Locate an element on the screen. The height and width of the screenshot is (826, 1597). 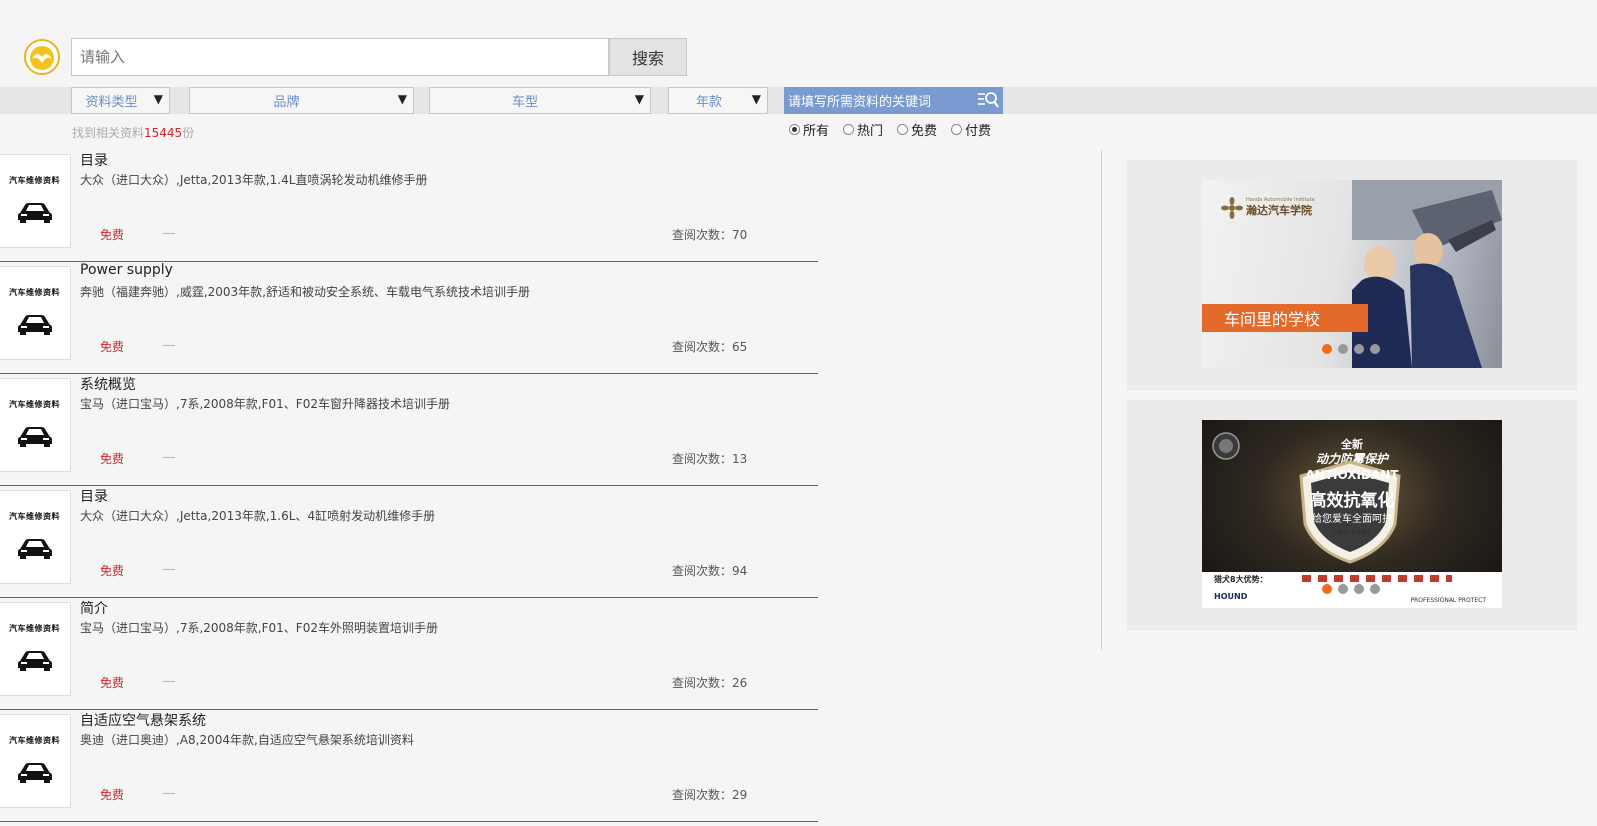
view-count: 查阅次数：65 is located at coordinates (710, 347).